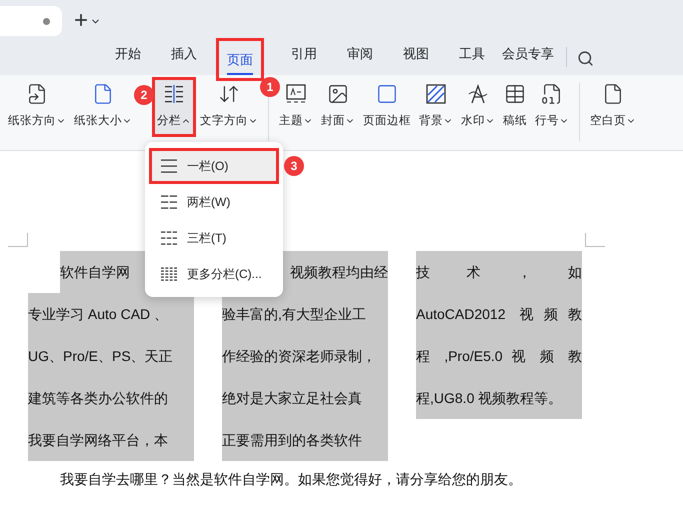 The image size is (683, 528). Describe the element at coordinates (515, 107) in the screenshot. I see `ribbon-button: 稿纸` at that location.